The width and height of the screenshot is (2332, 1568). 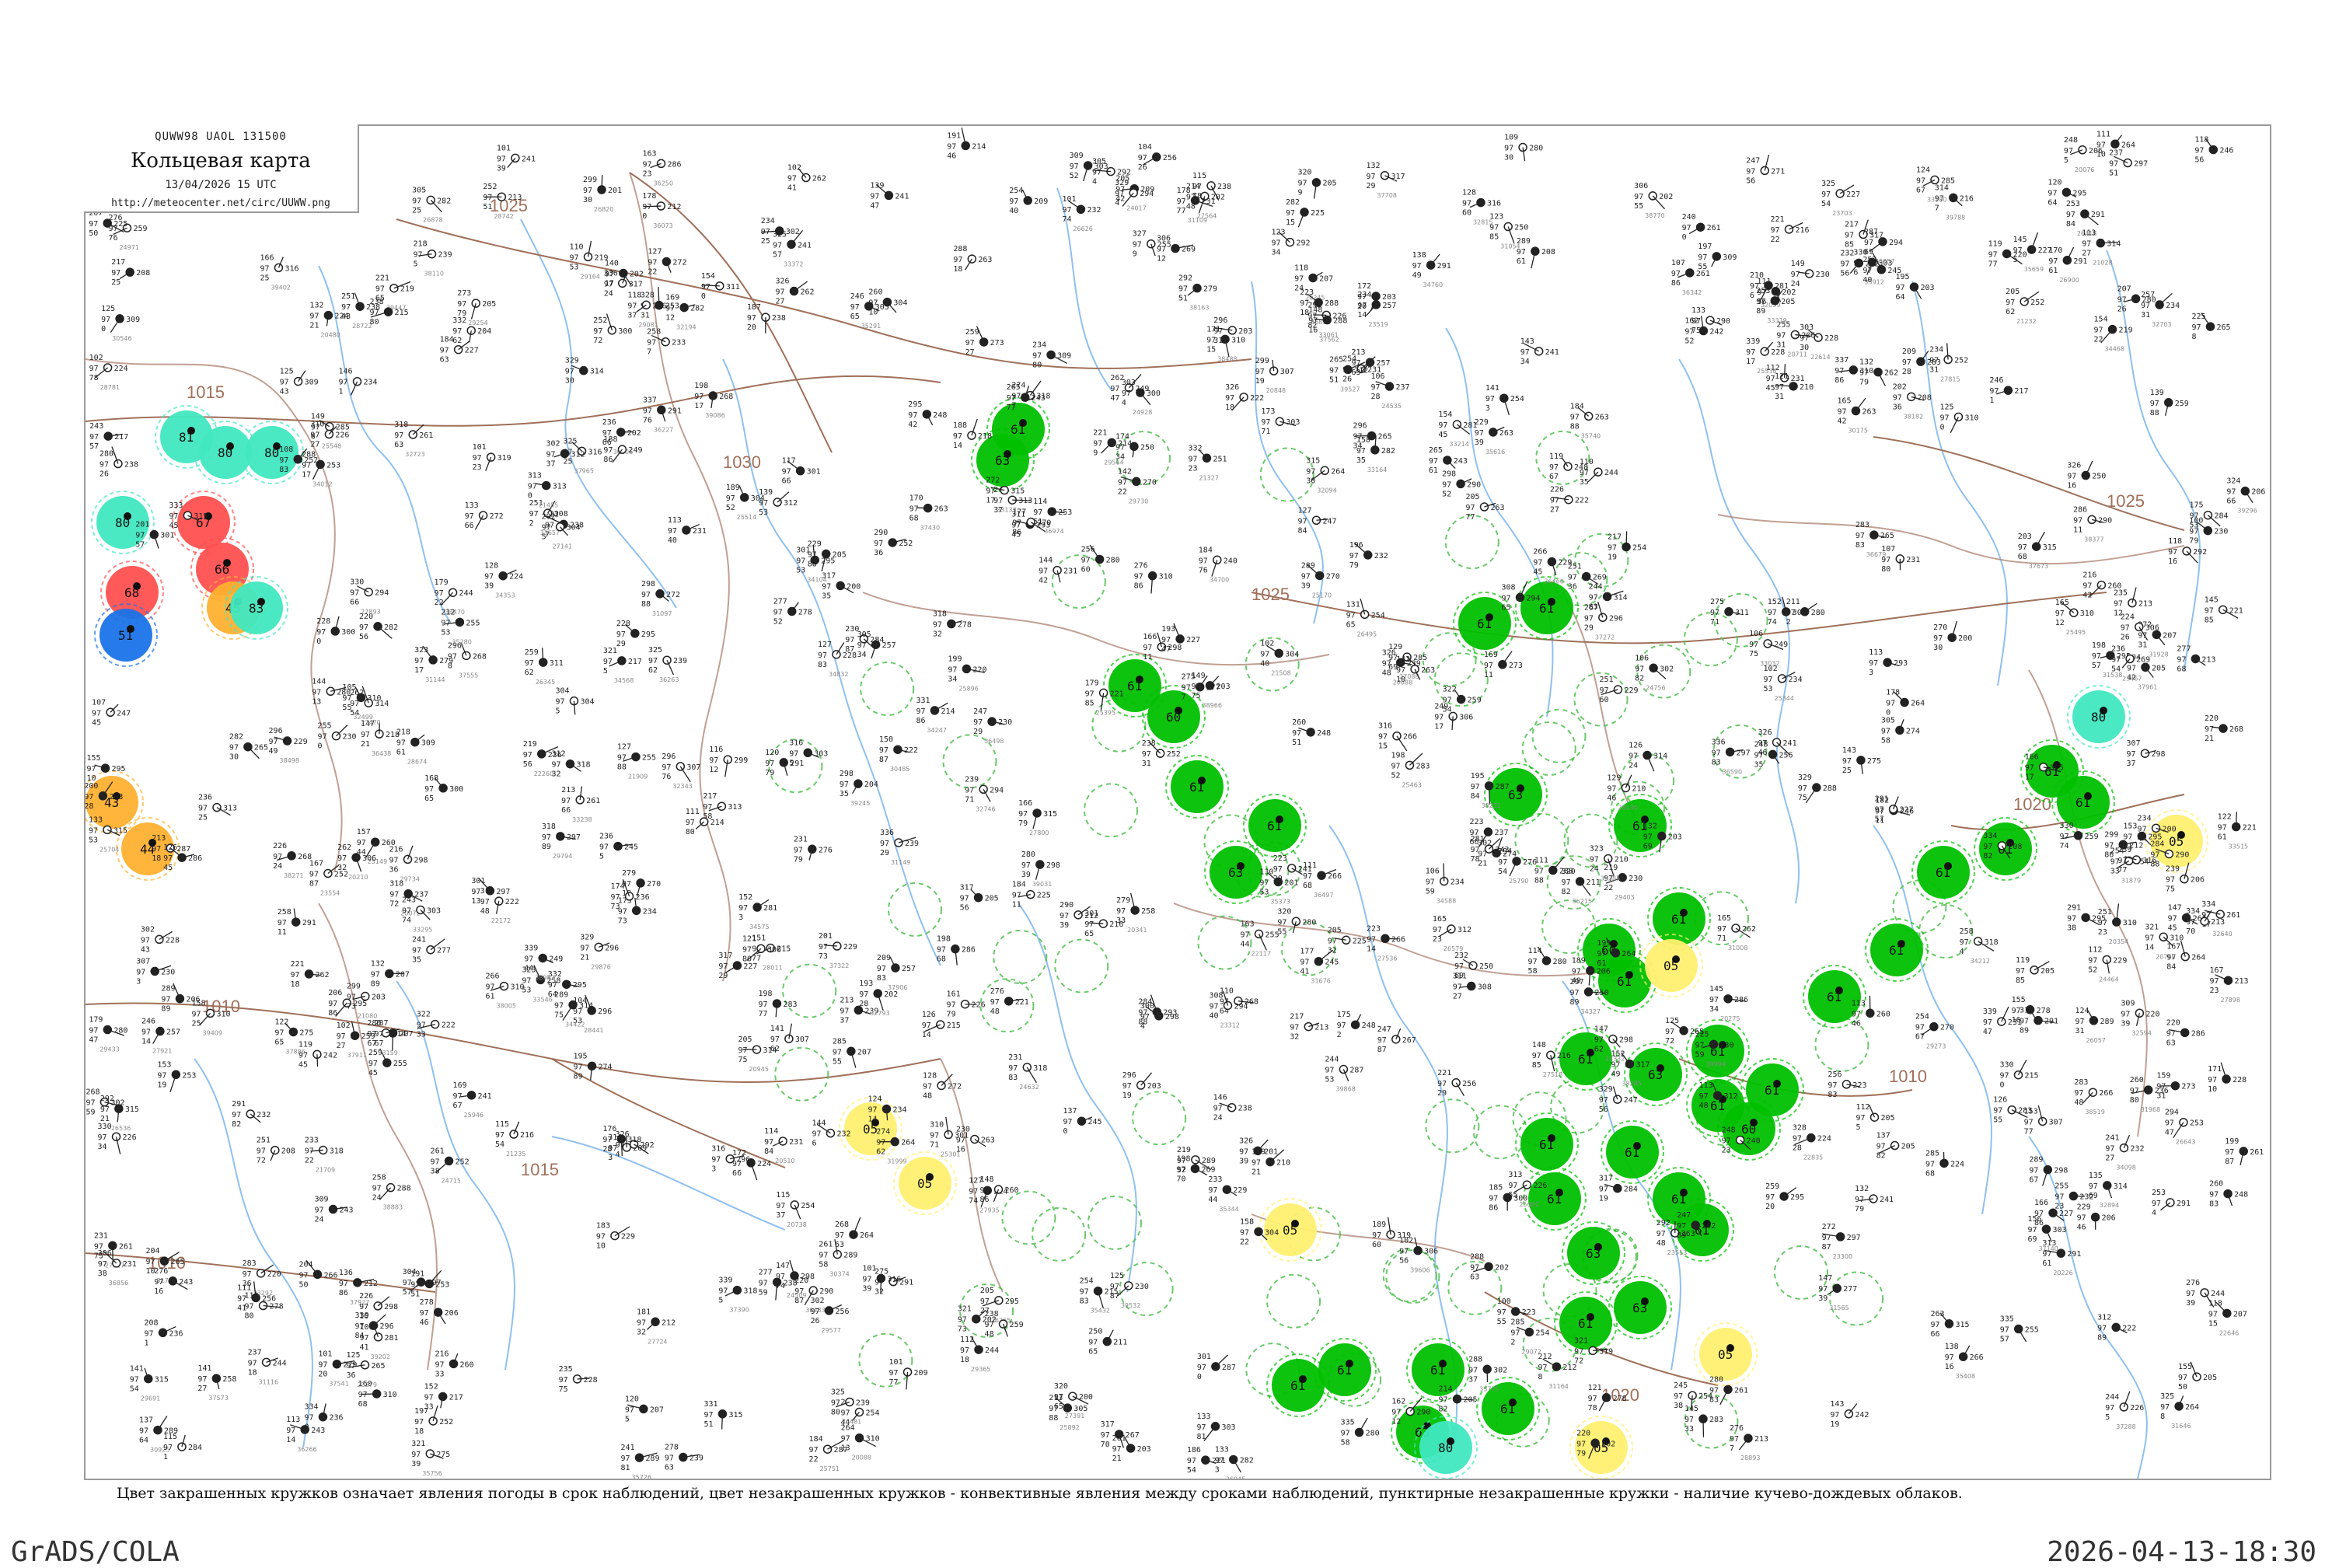 I want to click on station-value: 89, so click(x=578, y=1076).